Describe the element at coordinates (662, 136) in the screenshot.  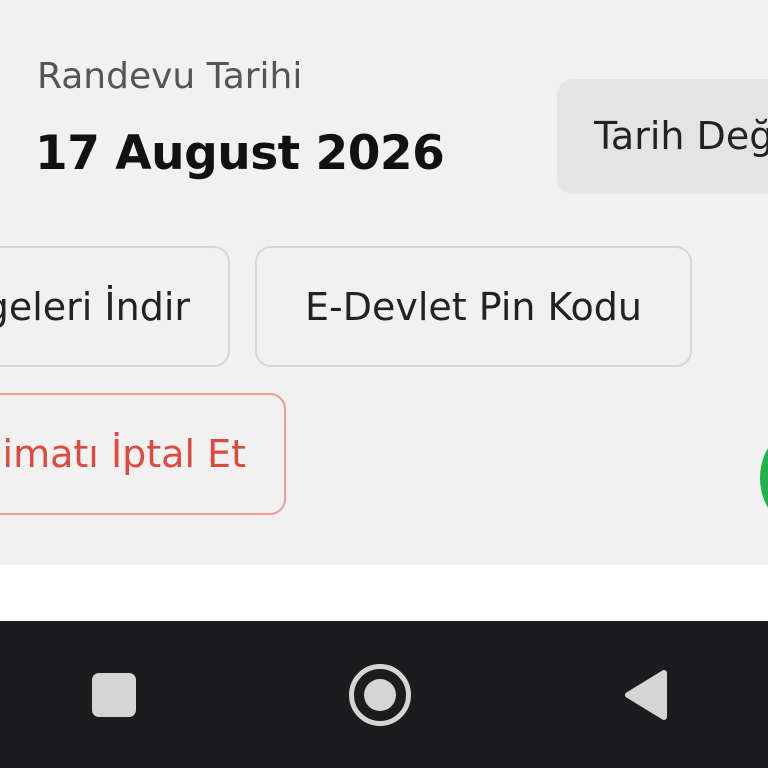
I see `change-date-button: Tarih Değiştir` at that location.